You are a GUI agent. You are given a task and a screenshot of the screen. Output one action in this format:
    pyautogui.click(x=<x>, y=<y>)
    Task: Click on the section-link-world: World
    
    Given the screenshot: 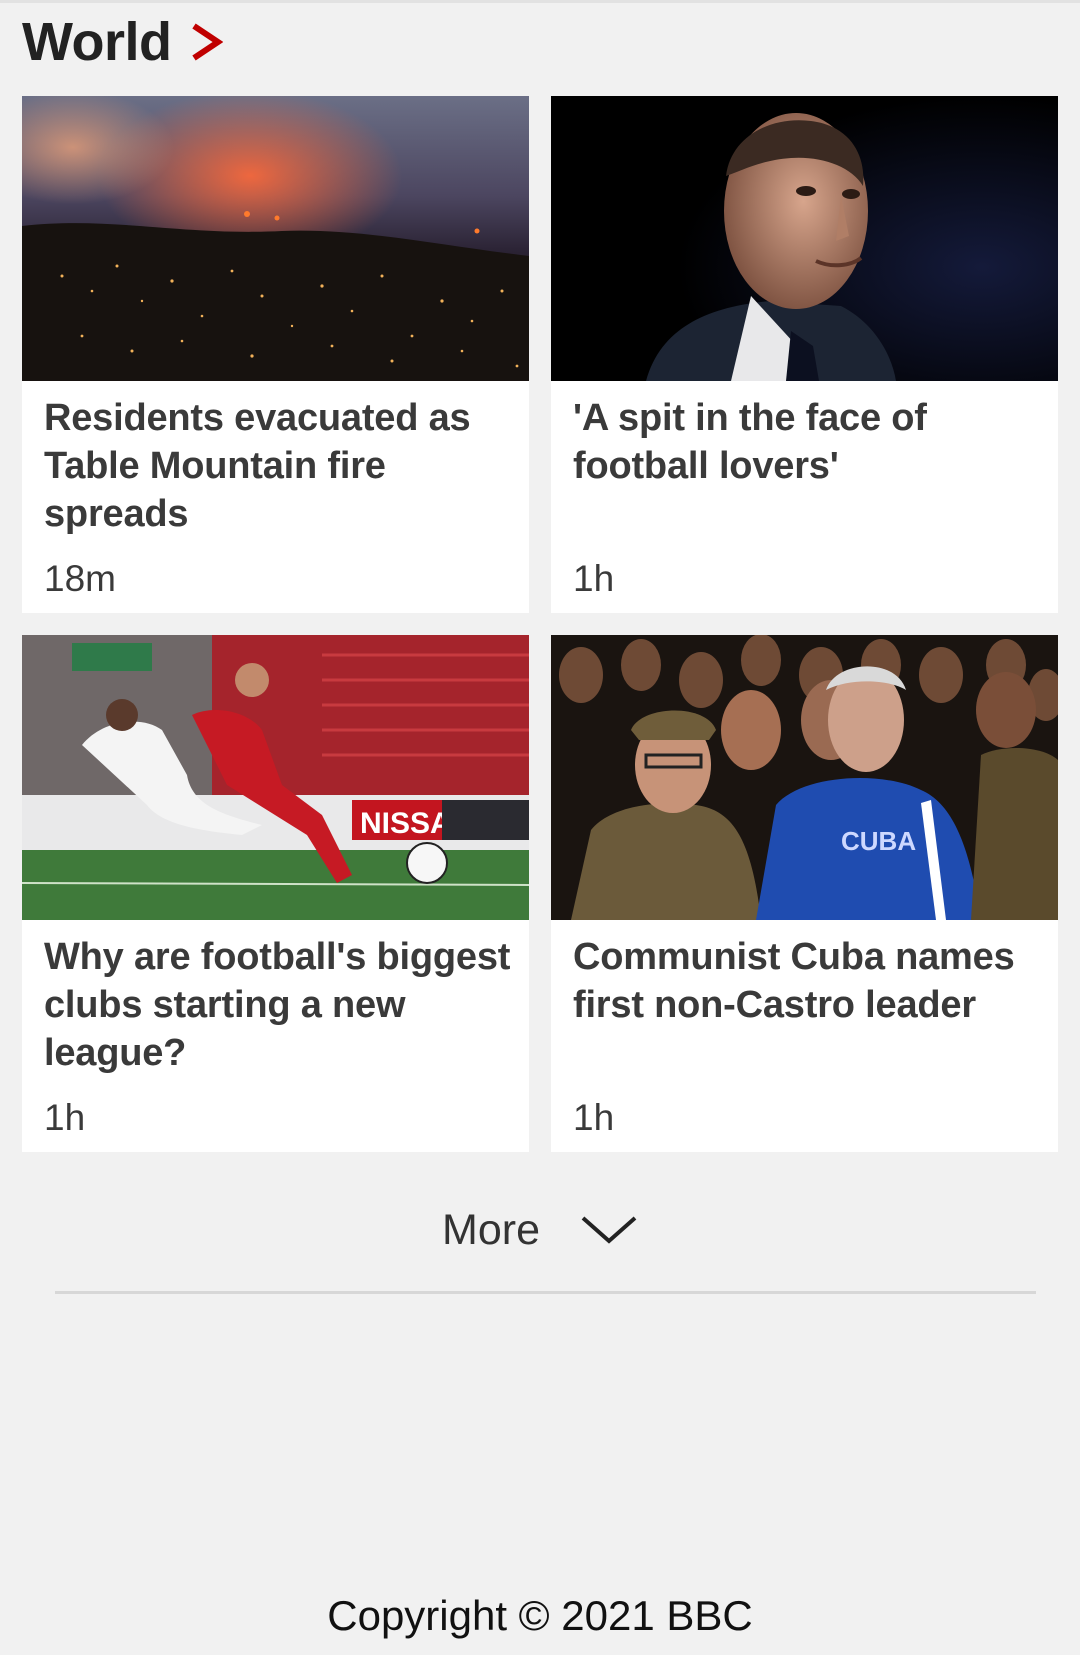 What is the action you would take?
    pyautogui.click(x=123, y=42)
    